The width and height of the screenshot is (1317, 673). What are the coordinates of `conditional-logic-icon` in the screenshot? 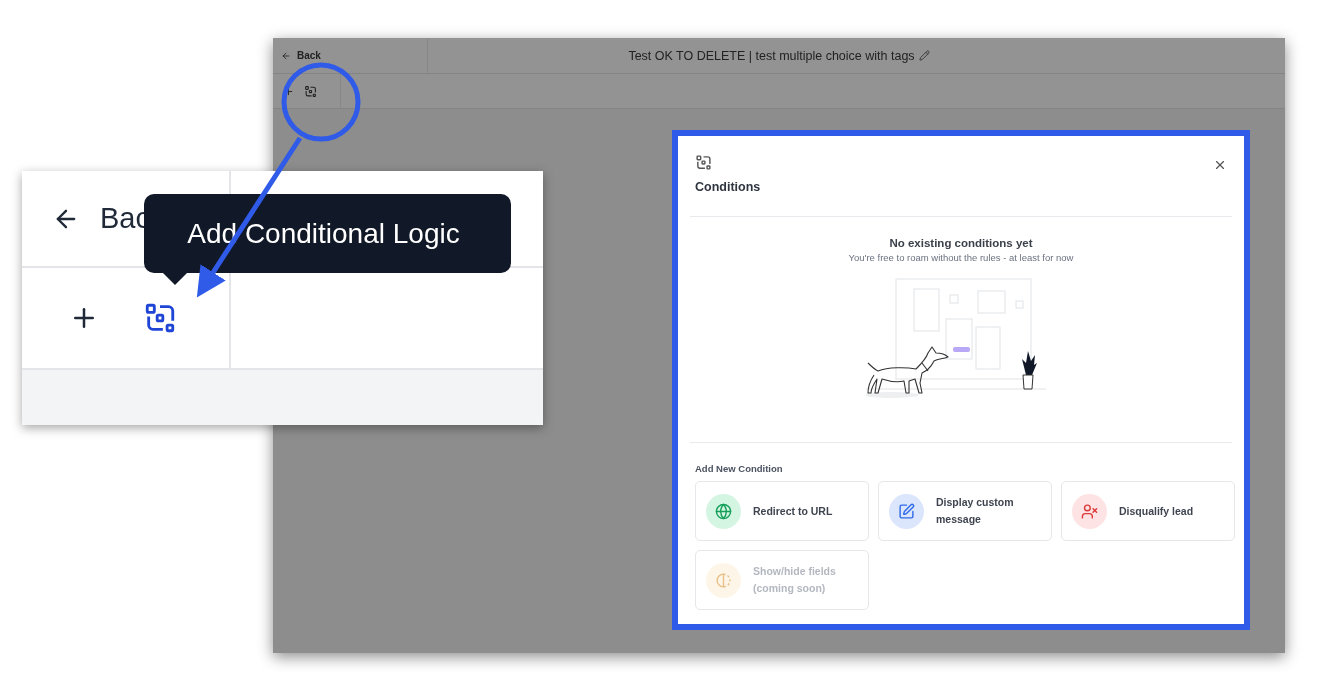 It's located at (160, 318).